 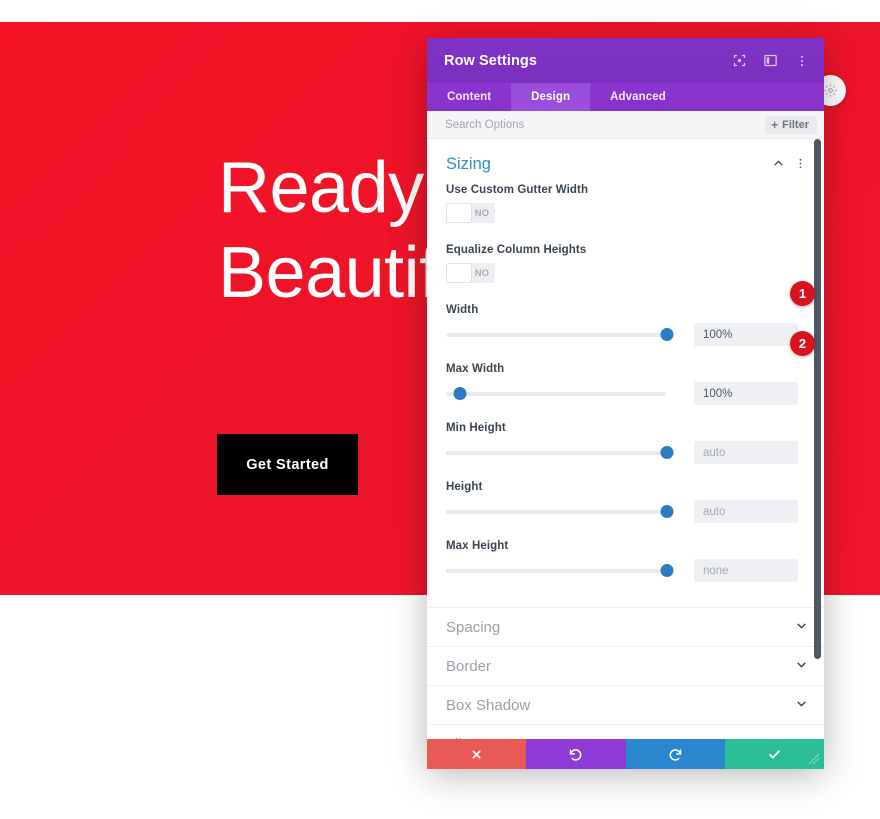 I want to click on callout-badge-1: 1, so click(x=802, y=293).